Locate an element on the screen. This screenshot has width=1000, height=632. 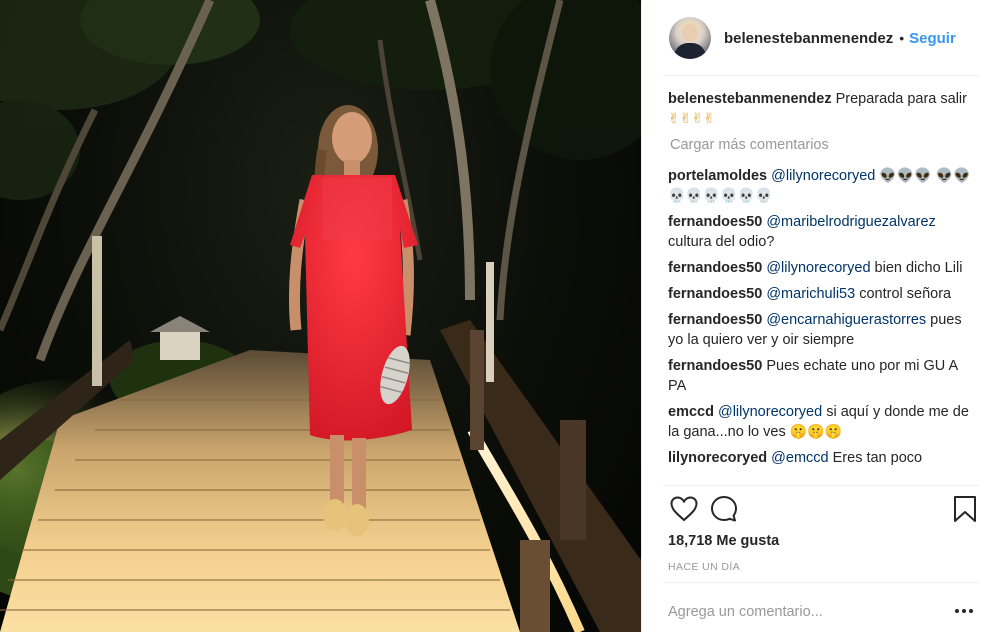
comment-item: fernandoes50 @marichuli53 control señora is located at coordinates (823, 294).